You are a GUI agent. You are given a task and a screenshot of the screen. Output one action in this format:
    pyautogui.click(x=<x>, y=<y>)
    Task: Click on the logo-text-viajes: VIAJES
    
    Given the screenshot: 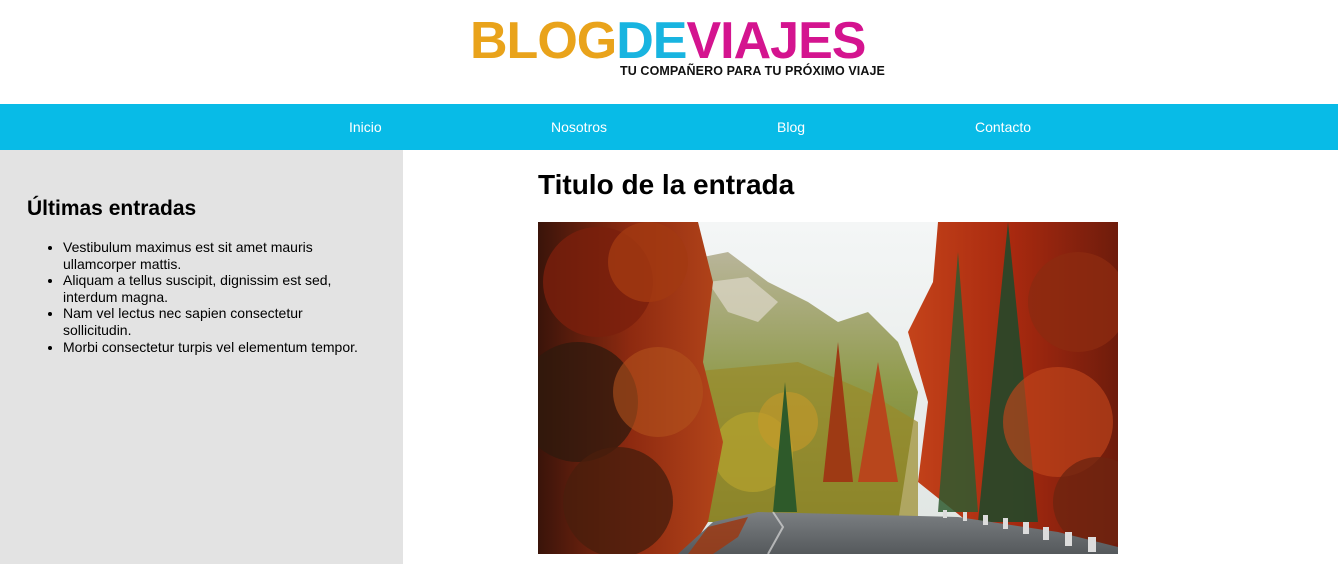 What is the action you would take?
    pyautogui.click(x=776, y=41)
    